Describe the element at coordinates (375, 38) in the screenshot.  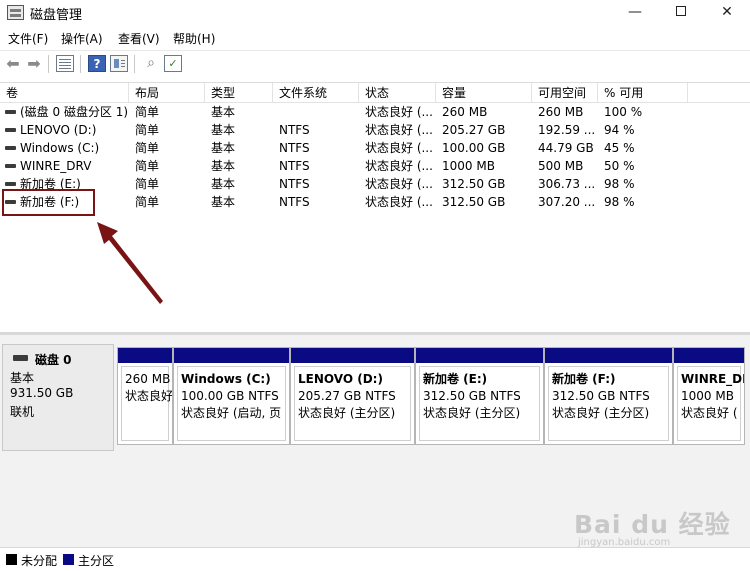
I see `menu-bar: 文件(F) 操作(A) 查看(V) 帮助(H)` at that location.